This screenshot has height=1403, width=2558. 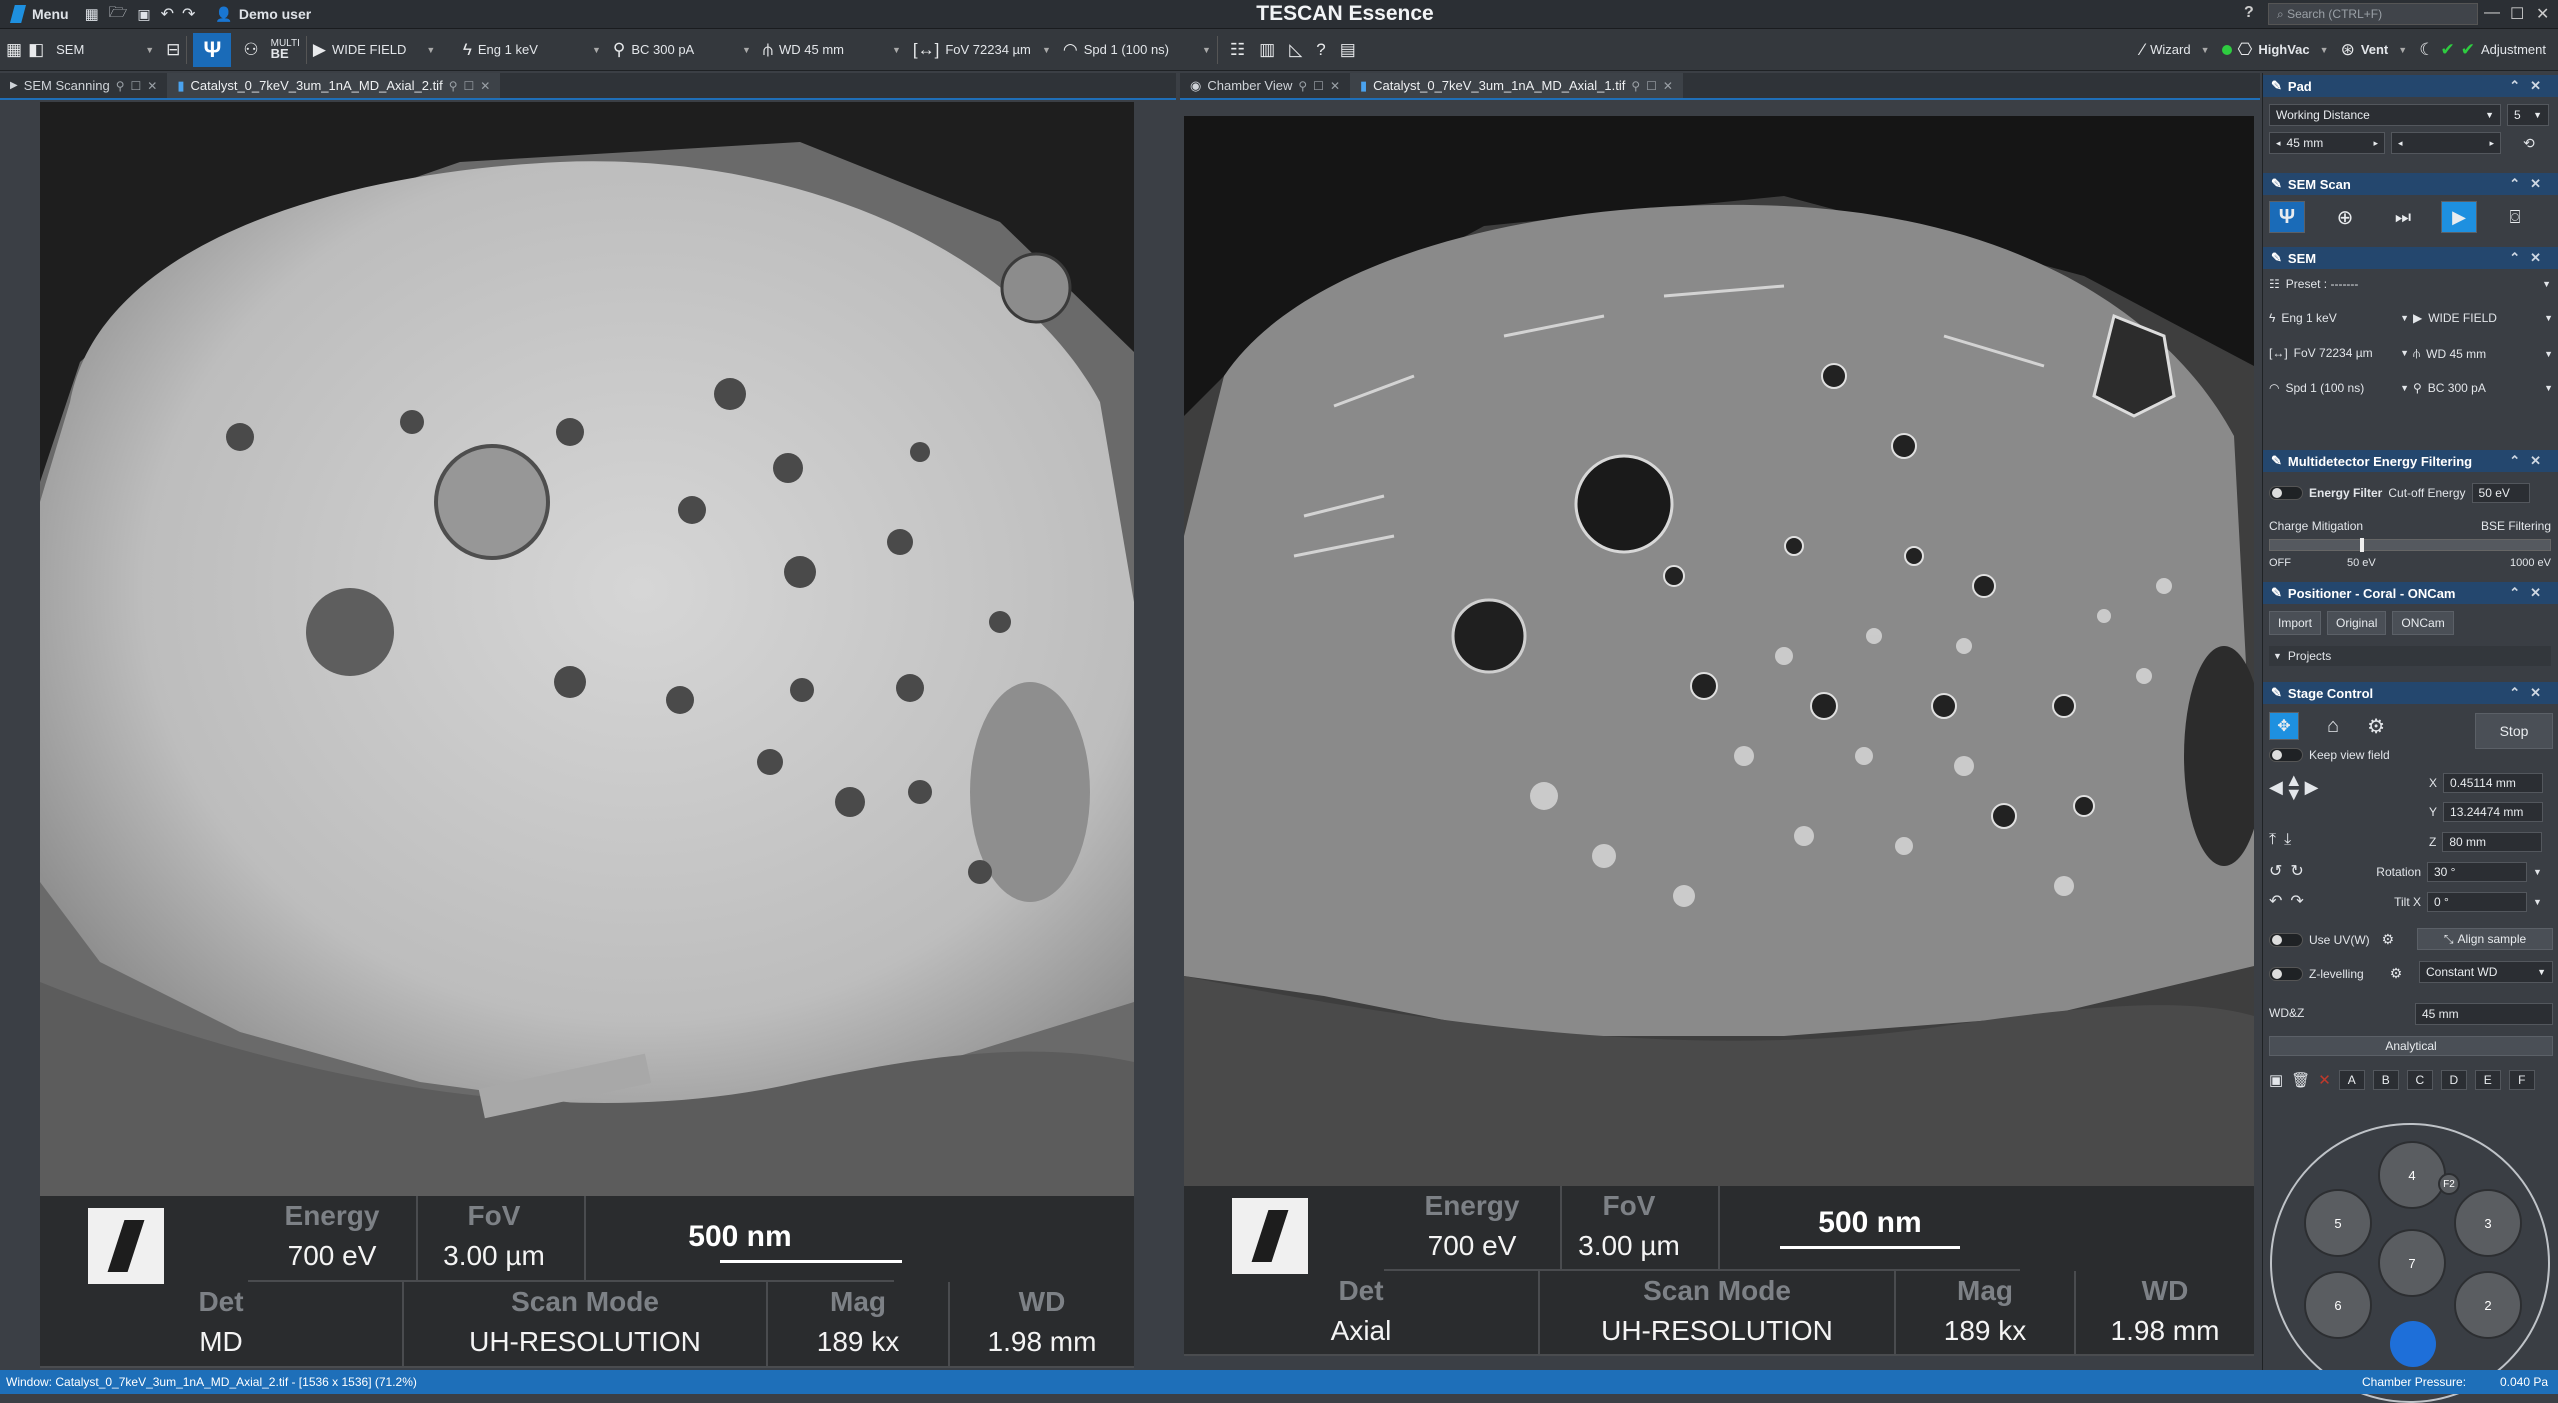 What do you see at coordinates (2493, 812) in the screenshot?
I see `y-field: 13.24474 mm` at bounding box center [2493, 812].